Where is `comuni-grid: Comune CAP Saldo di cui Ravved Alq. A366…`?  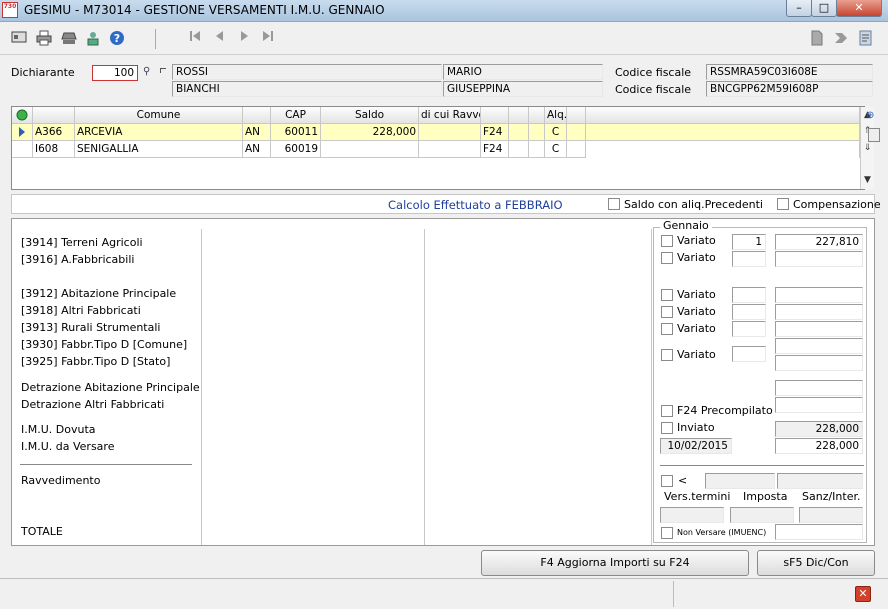 comuni-grid: Comune CAP Saldo di cui Ravved Alq. A366… is located at coordinates (442, 148).